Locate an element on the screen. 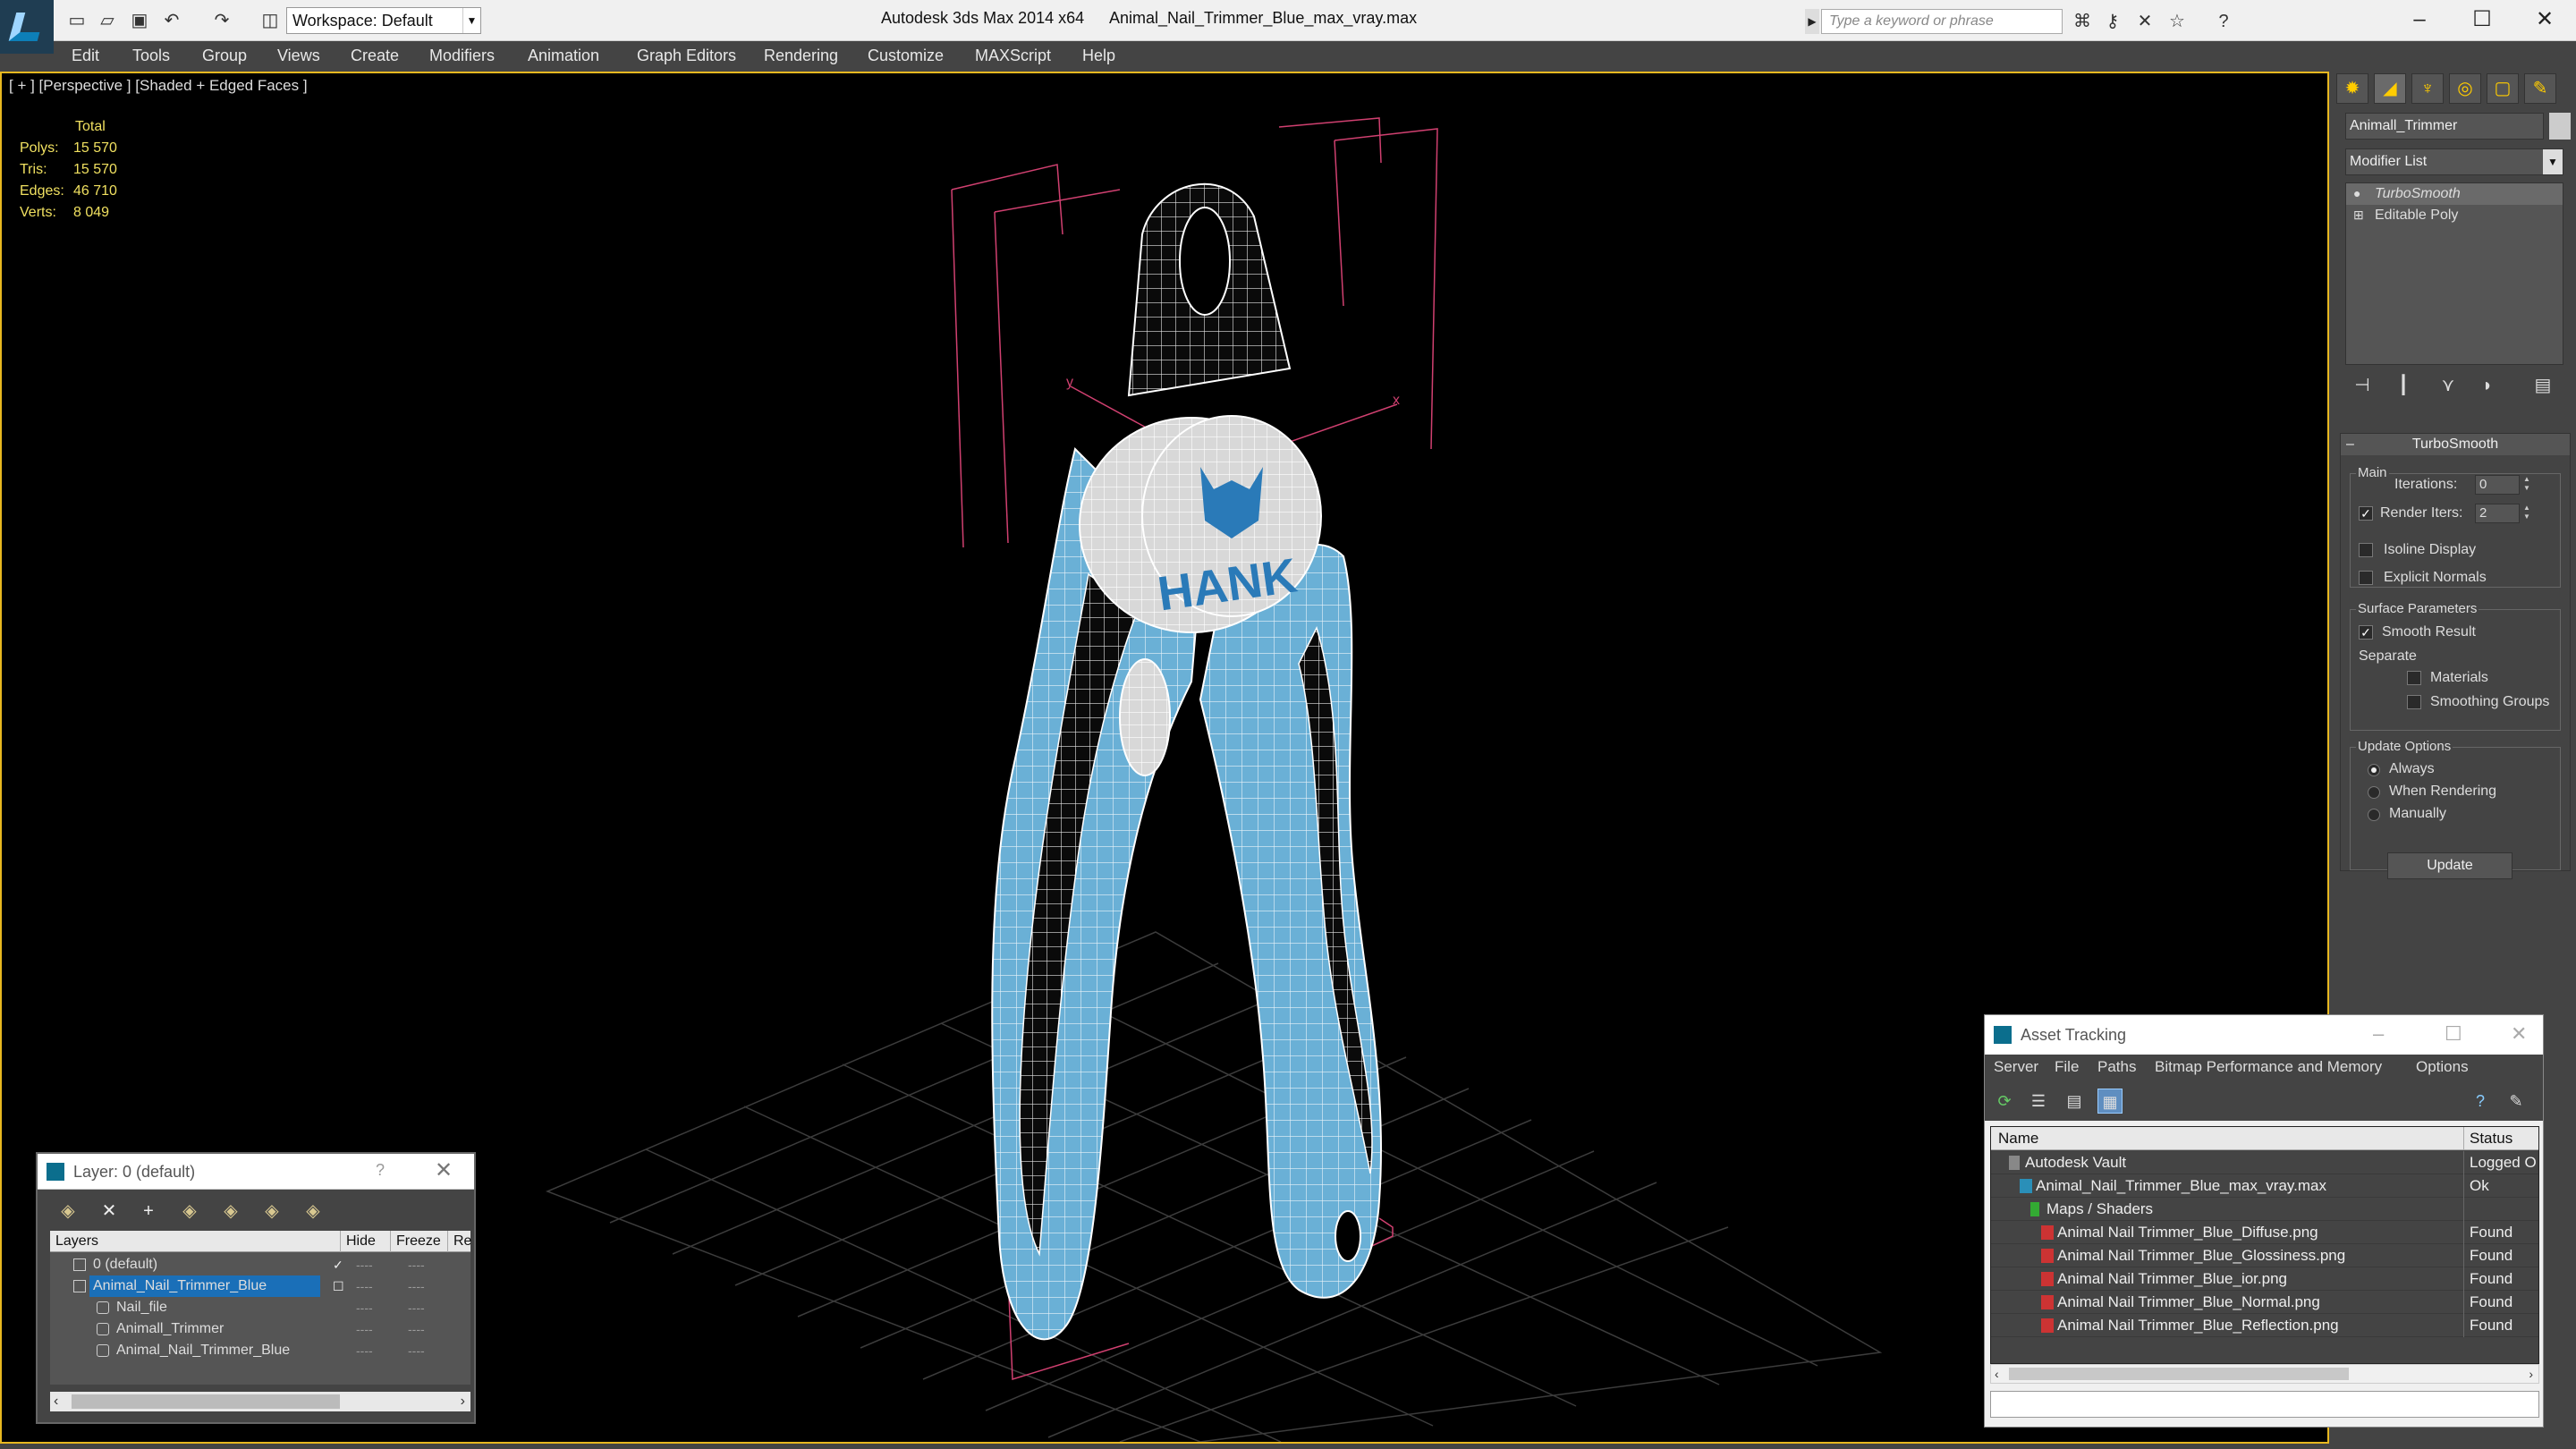 This screenshot has height=1449, width=2576. table-view-icon: ▦ is located at coordinates (2110, 1101).